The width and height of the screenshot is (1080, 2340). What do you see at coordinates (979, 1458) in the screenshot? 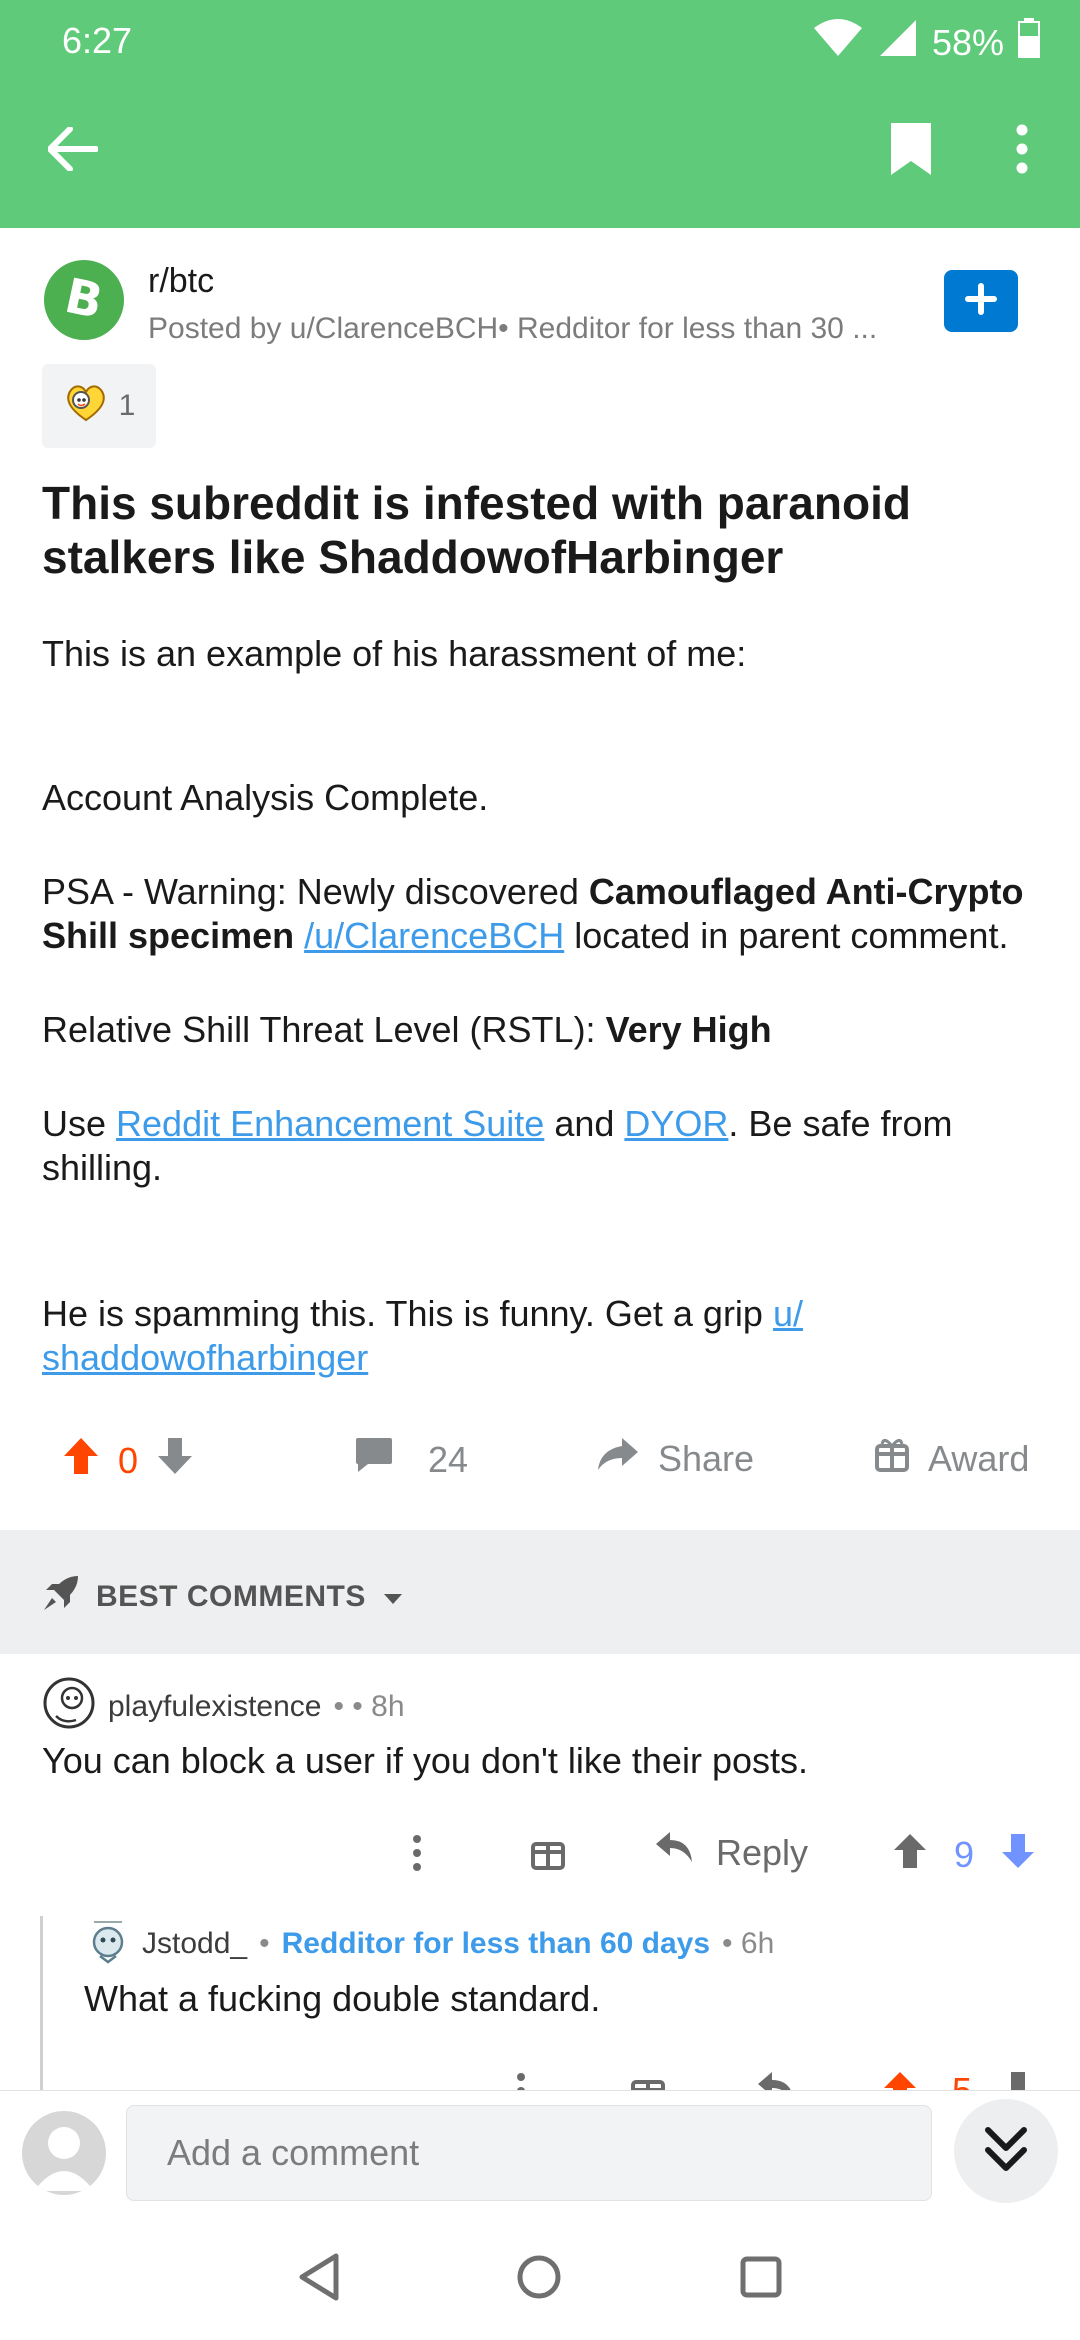
I see `award-label: Award` at bounding box center [979, 1458].